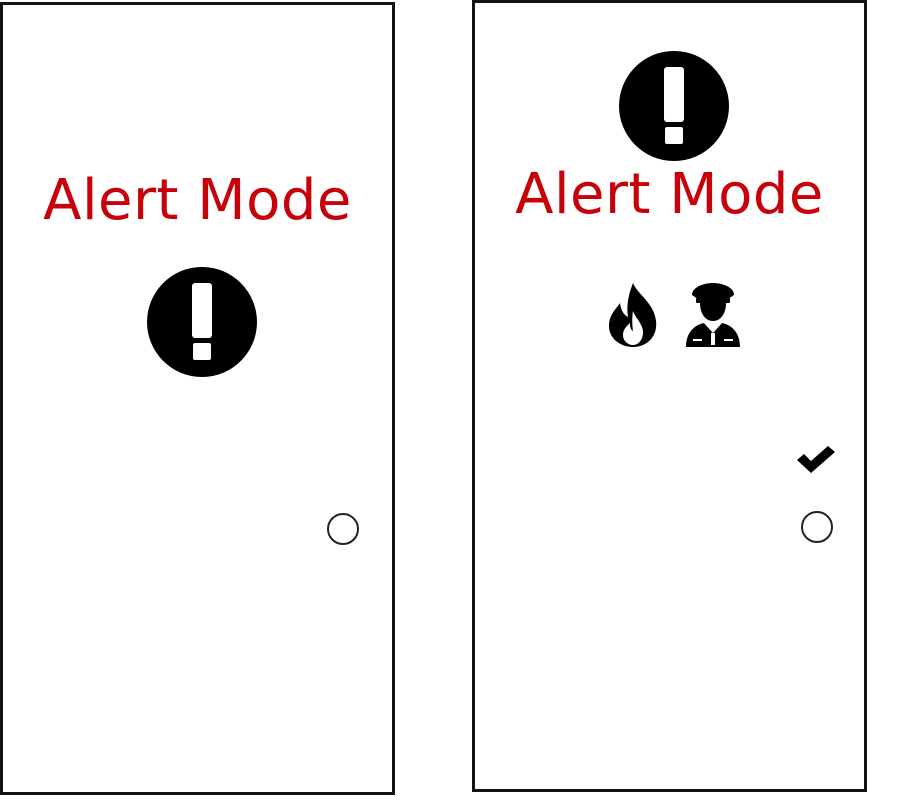  I want to click on fire-icon, so click(633, 315).